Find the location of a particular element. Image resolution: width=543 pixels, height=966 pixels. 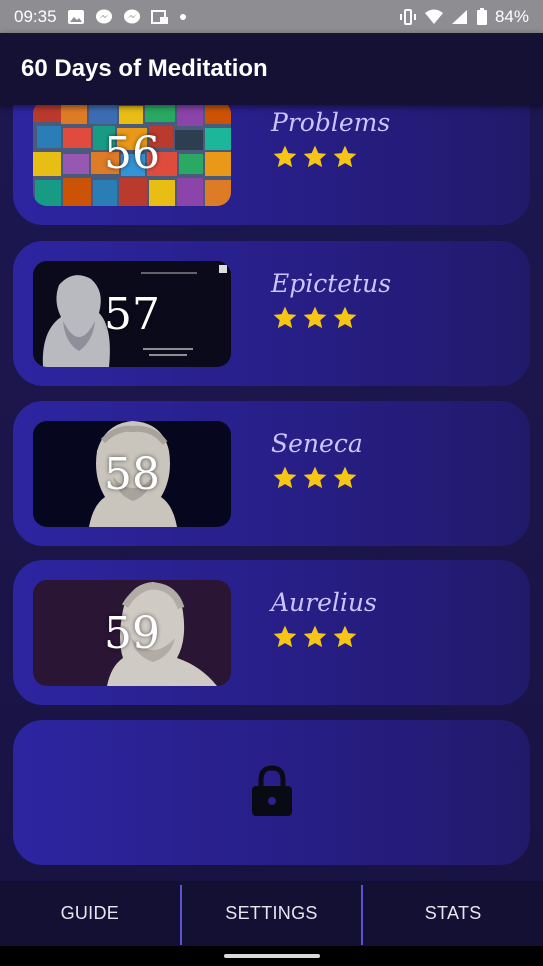

day-number: 59 is located at coordinates (132, 633).